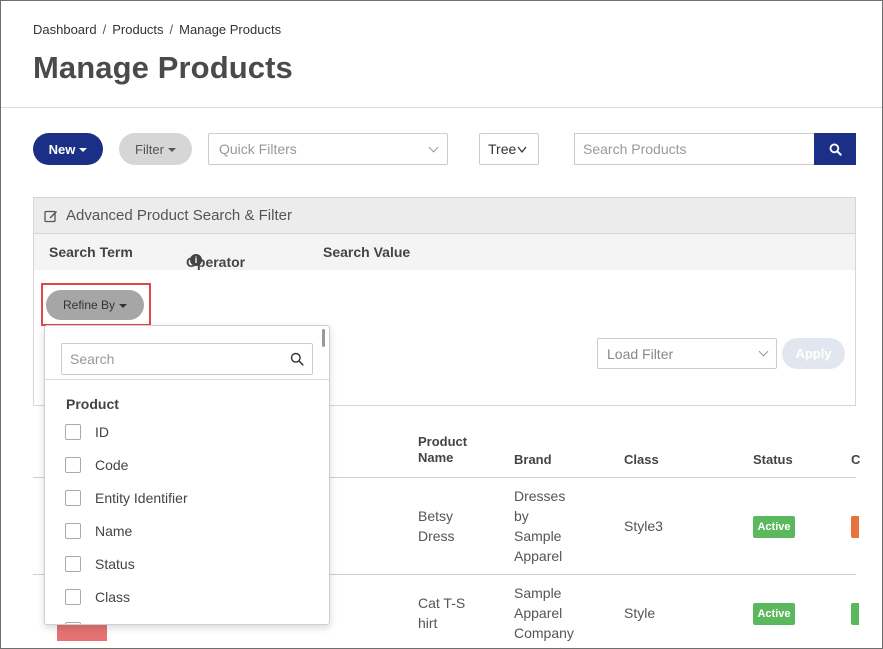 Image resolution: width=883 pixels, height=649 pixels. I want to click on search-button, so click(835, 149).